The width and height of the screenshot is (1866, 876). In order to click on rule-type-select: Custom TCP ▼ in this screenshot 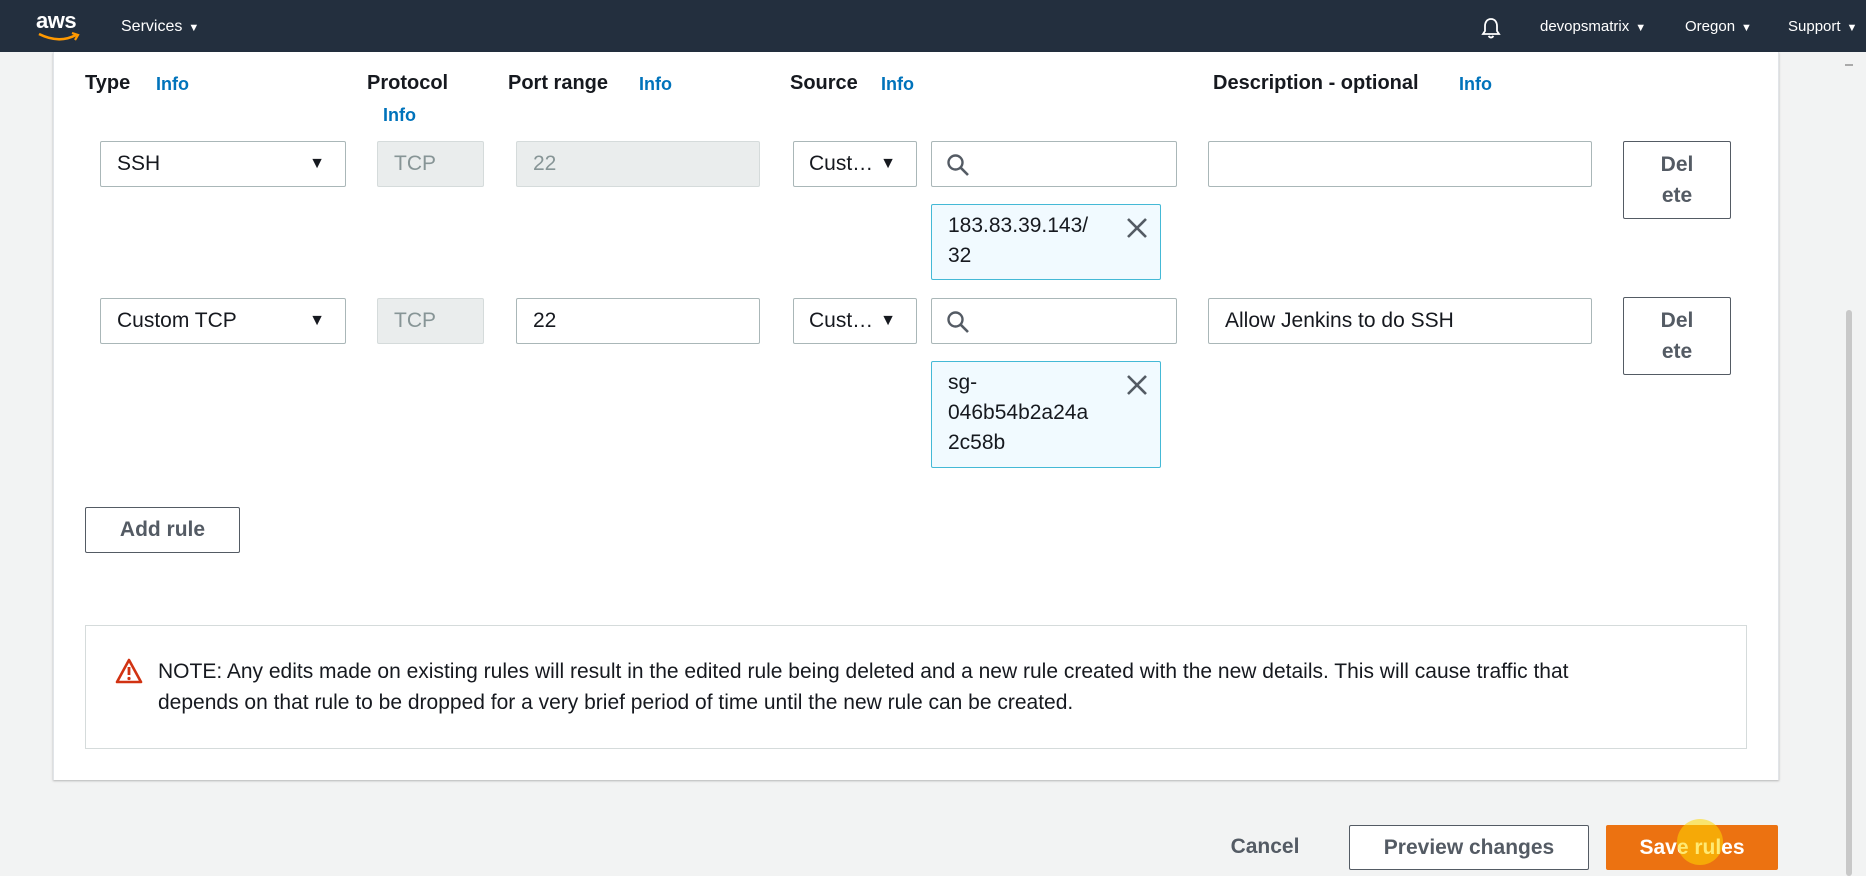, I will do `click(223, 321)`.